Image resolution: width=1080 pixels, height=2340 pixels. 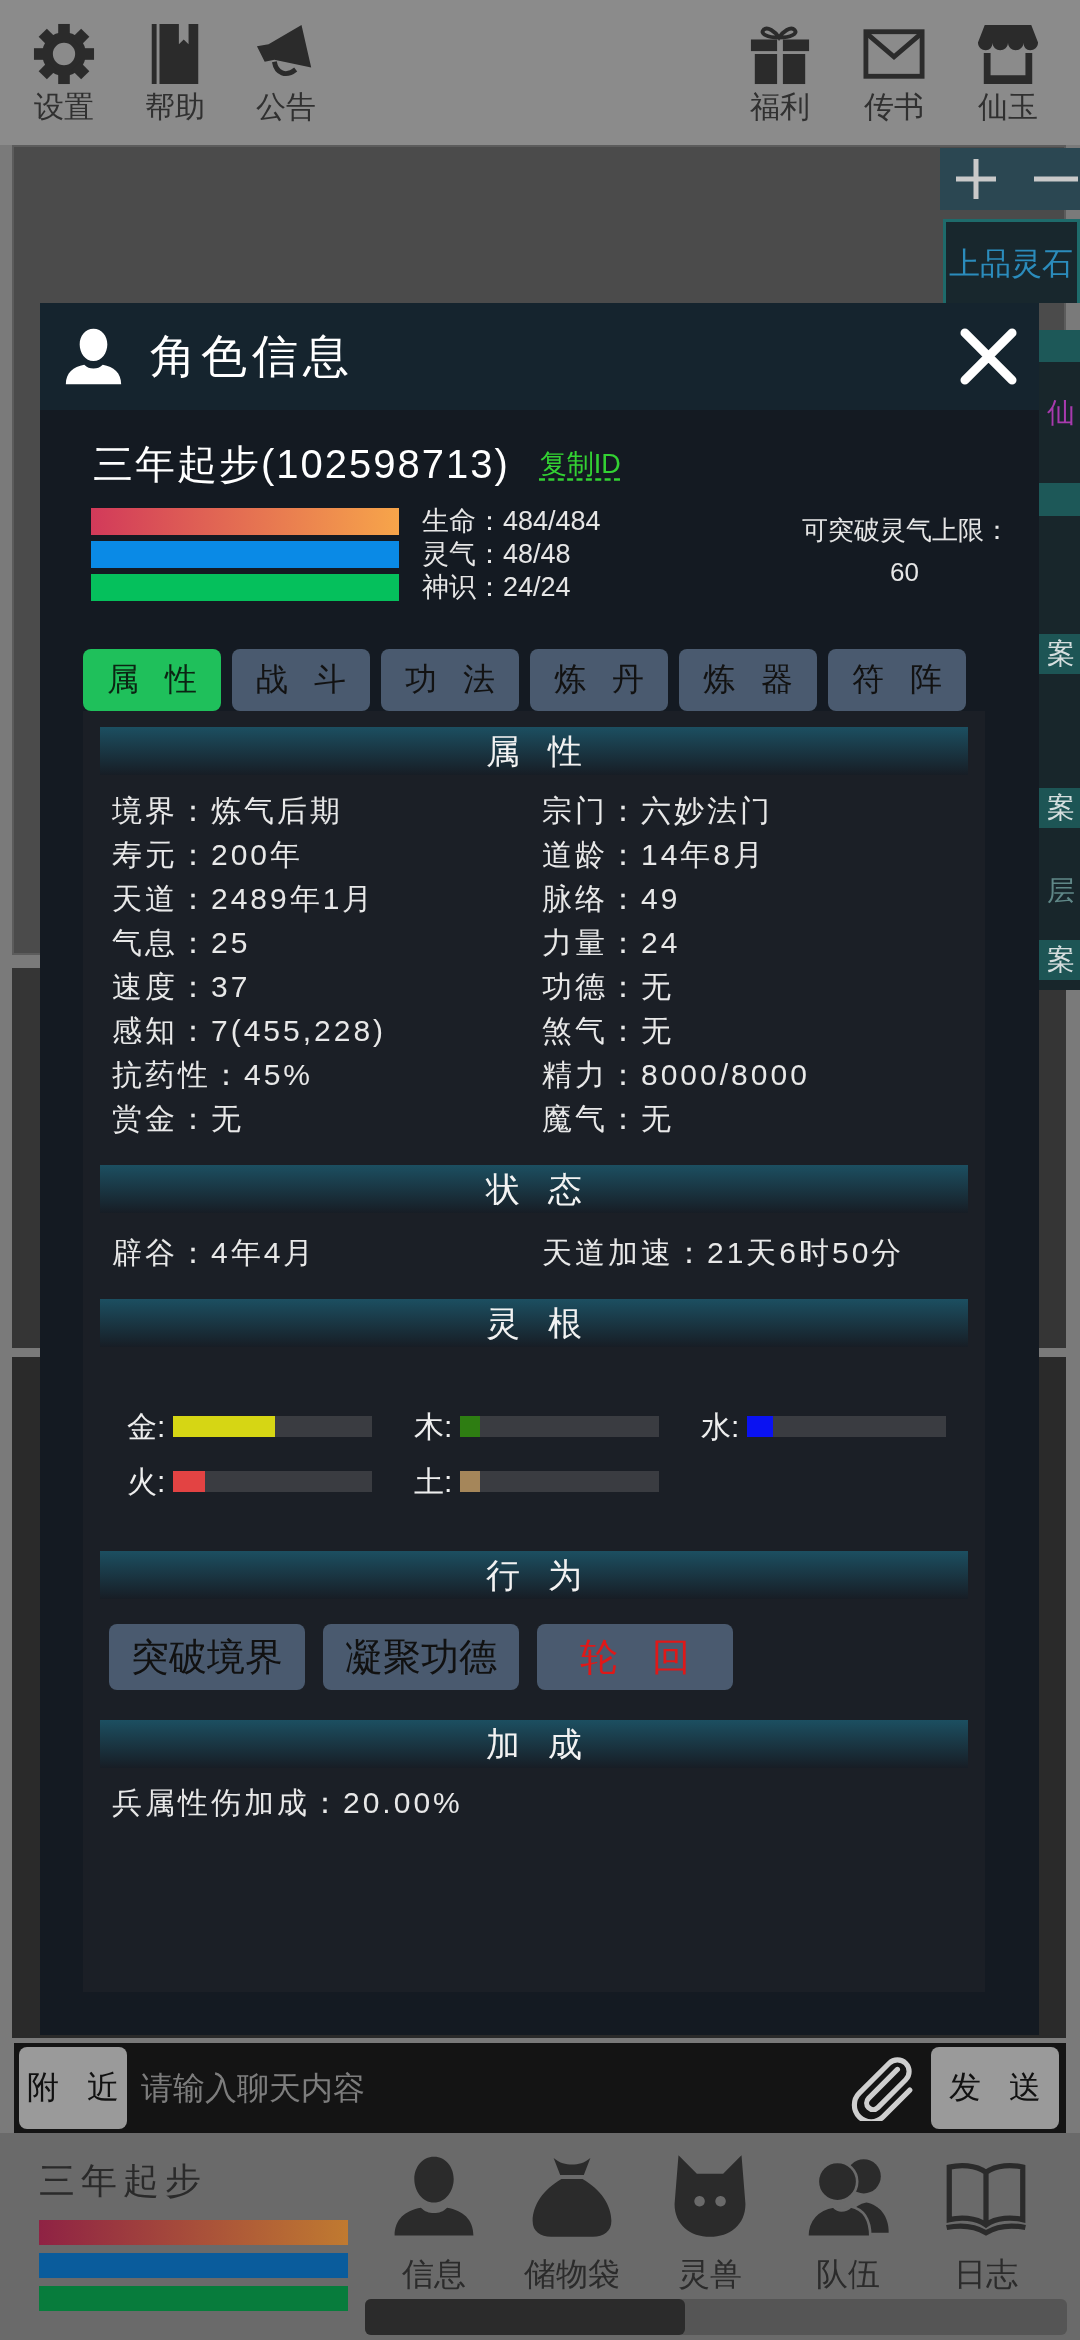 I want to click on bag-button: 储物袋, so click(x=572, y=2224).